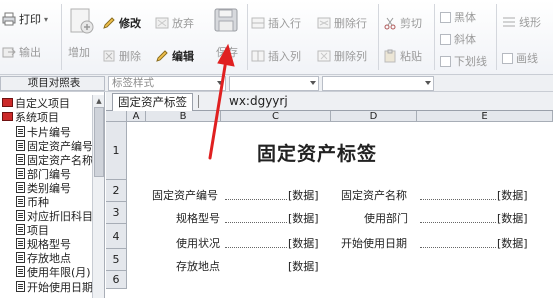 This screenshot has height=298, width=553. I want to click on delete-icon, so click(109, 56).